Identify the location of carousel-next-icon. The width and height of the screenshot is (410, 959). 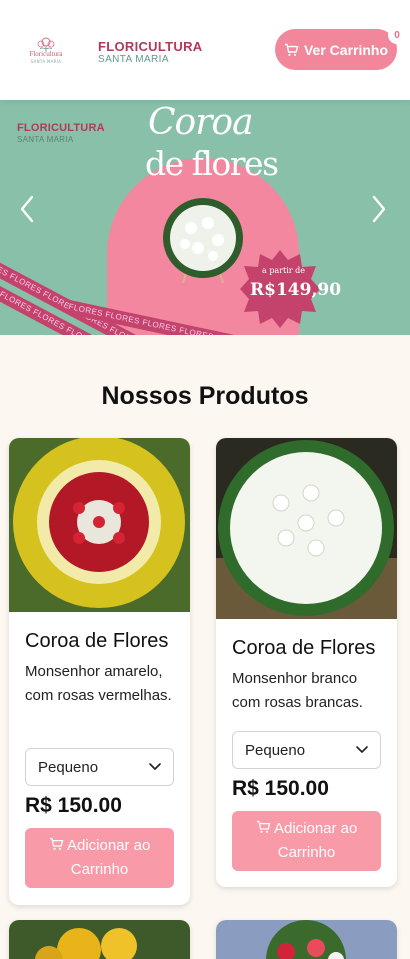
(378, 209).